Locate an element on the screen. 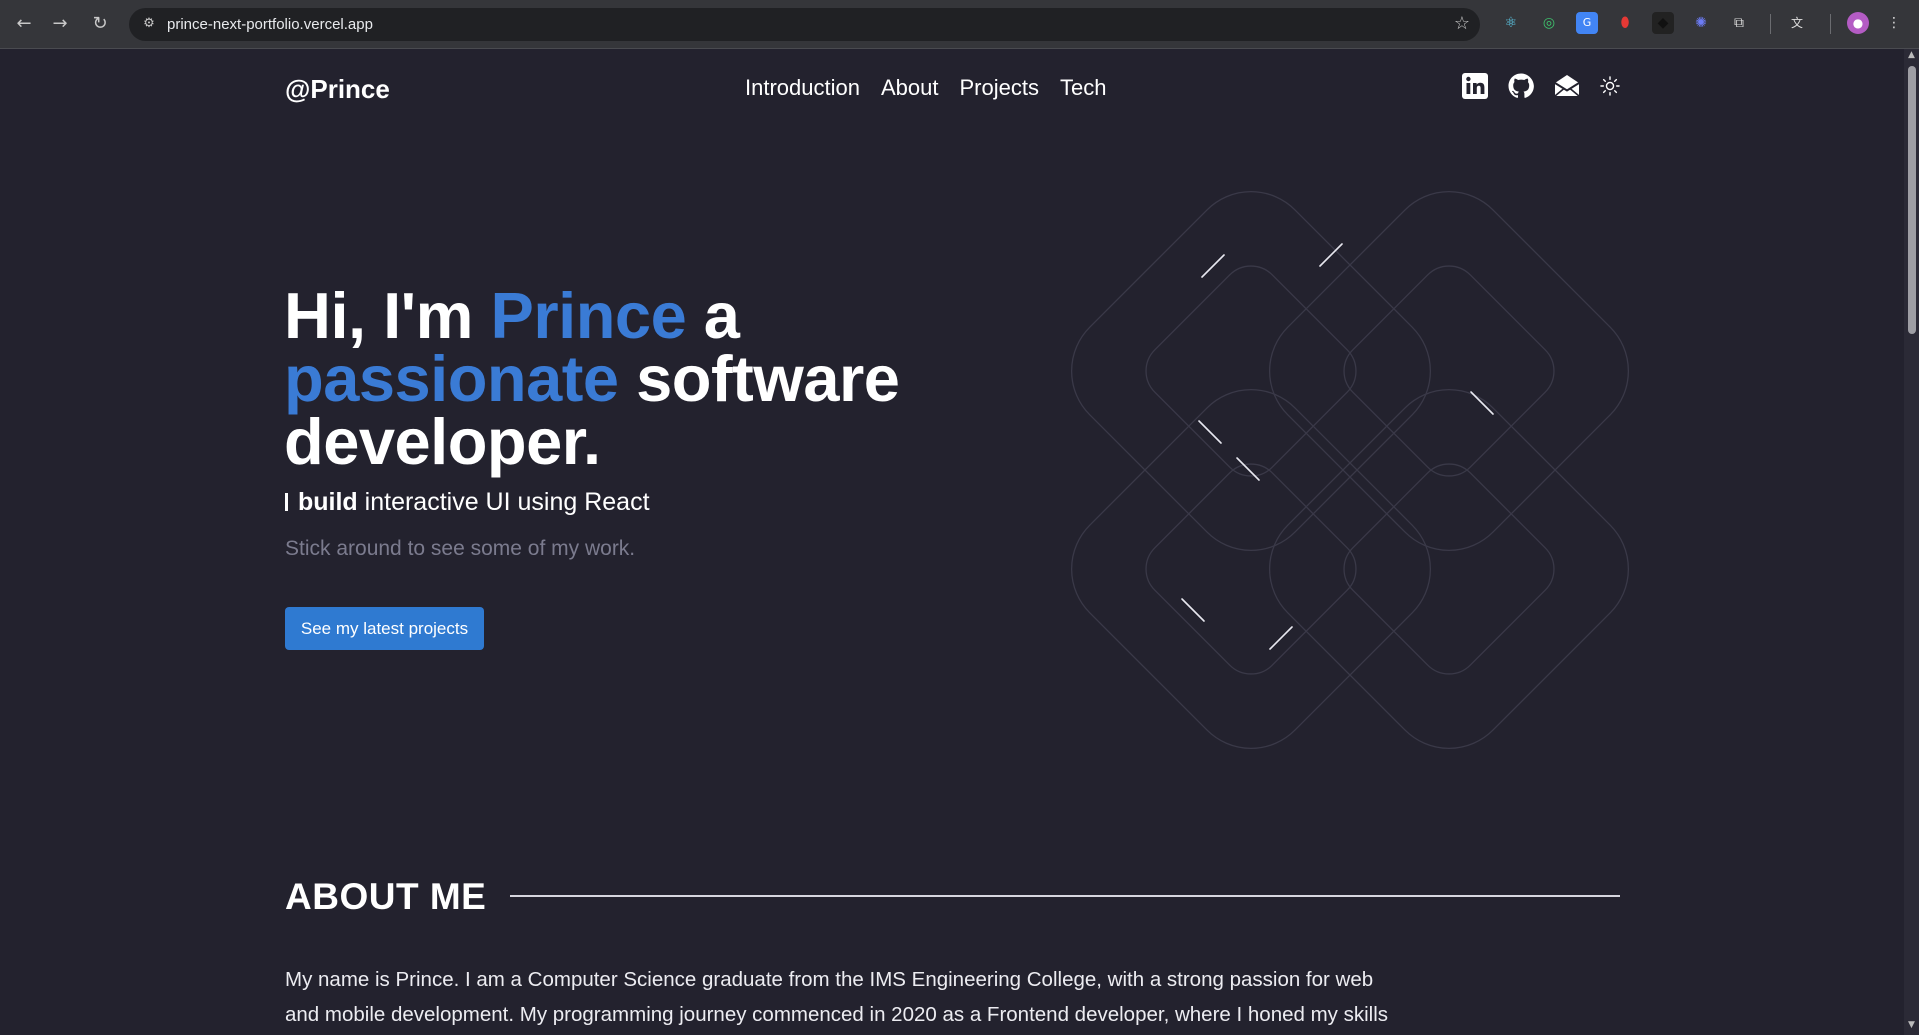 Image resolution: width=1919 pixels, height=1035 pixels. react-devtools-icon: ⚛ is located at coordinates (1511, 23).